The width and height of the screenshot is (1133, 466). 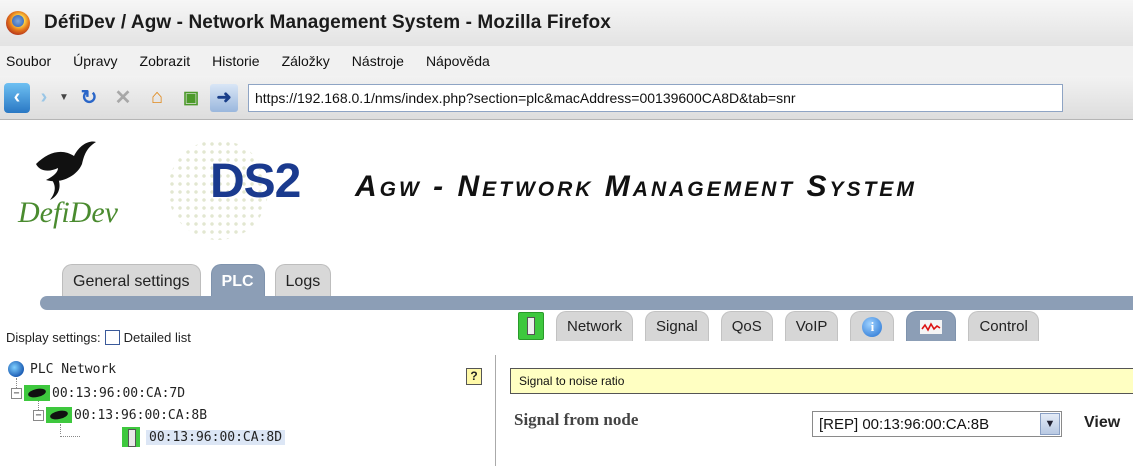 I want to click on banner-text: Signal to noise ratio, so click(x=572, y=381).